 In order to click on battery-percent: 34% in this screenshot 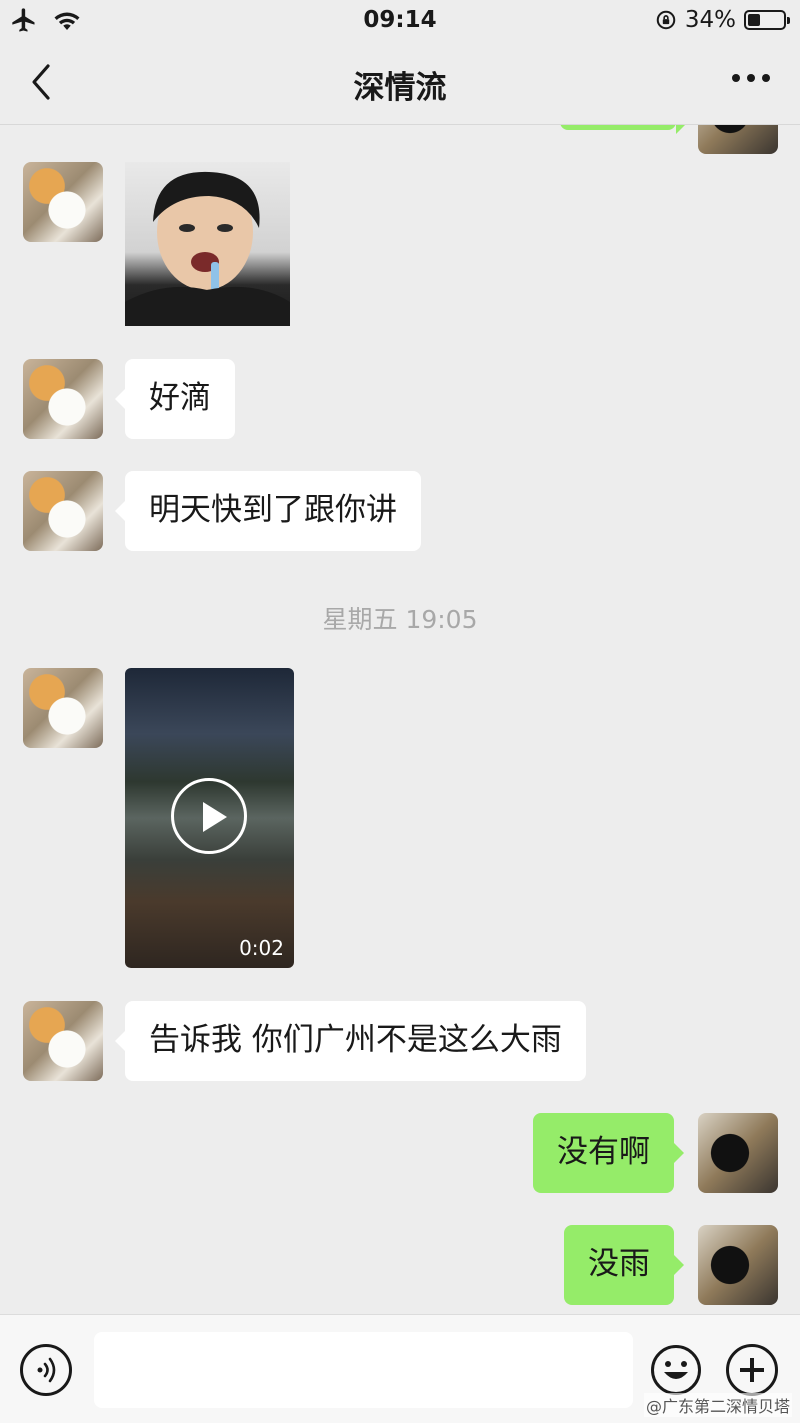, I will do `click(710, 20)`.